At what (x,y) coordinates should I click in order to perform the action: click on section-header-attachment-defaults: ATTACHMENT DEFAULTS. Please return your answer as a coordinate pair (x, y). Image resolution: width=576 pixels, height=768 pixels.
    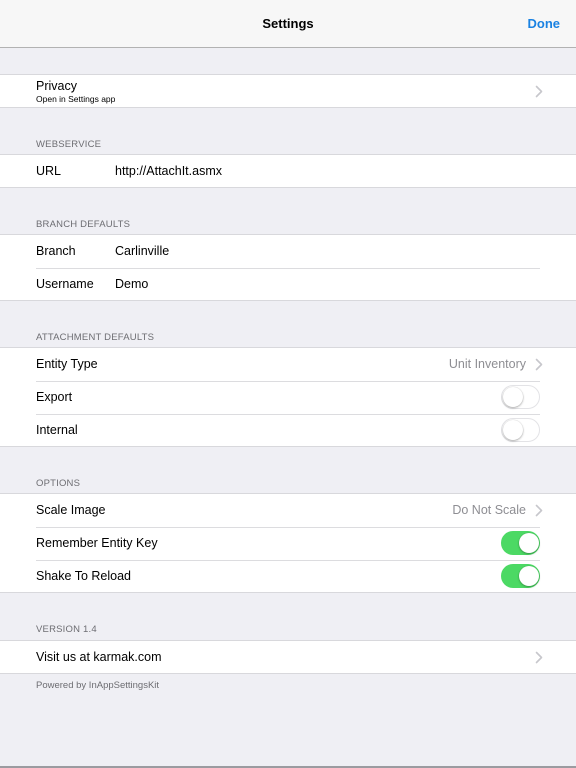
    Looking at the image, I should click on (95, 337).